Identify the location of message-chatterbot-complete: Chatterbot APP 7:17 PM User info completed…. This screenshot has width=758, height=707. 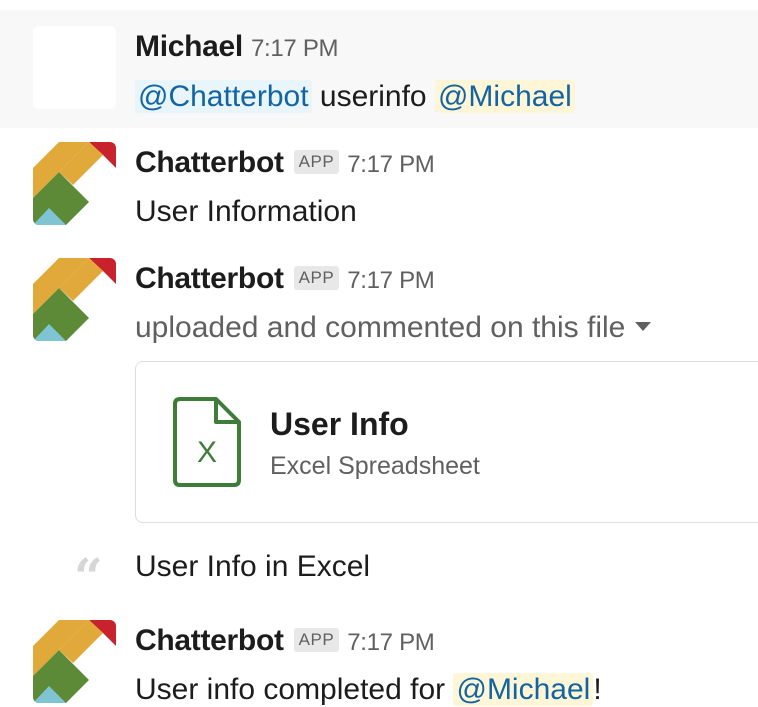
(379, 656).